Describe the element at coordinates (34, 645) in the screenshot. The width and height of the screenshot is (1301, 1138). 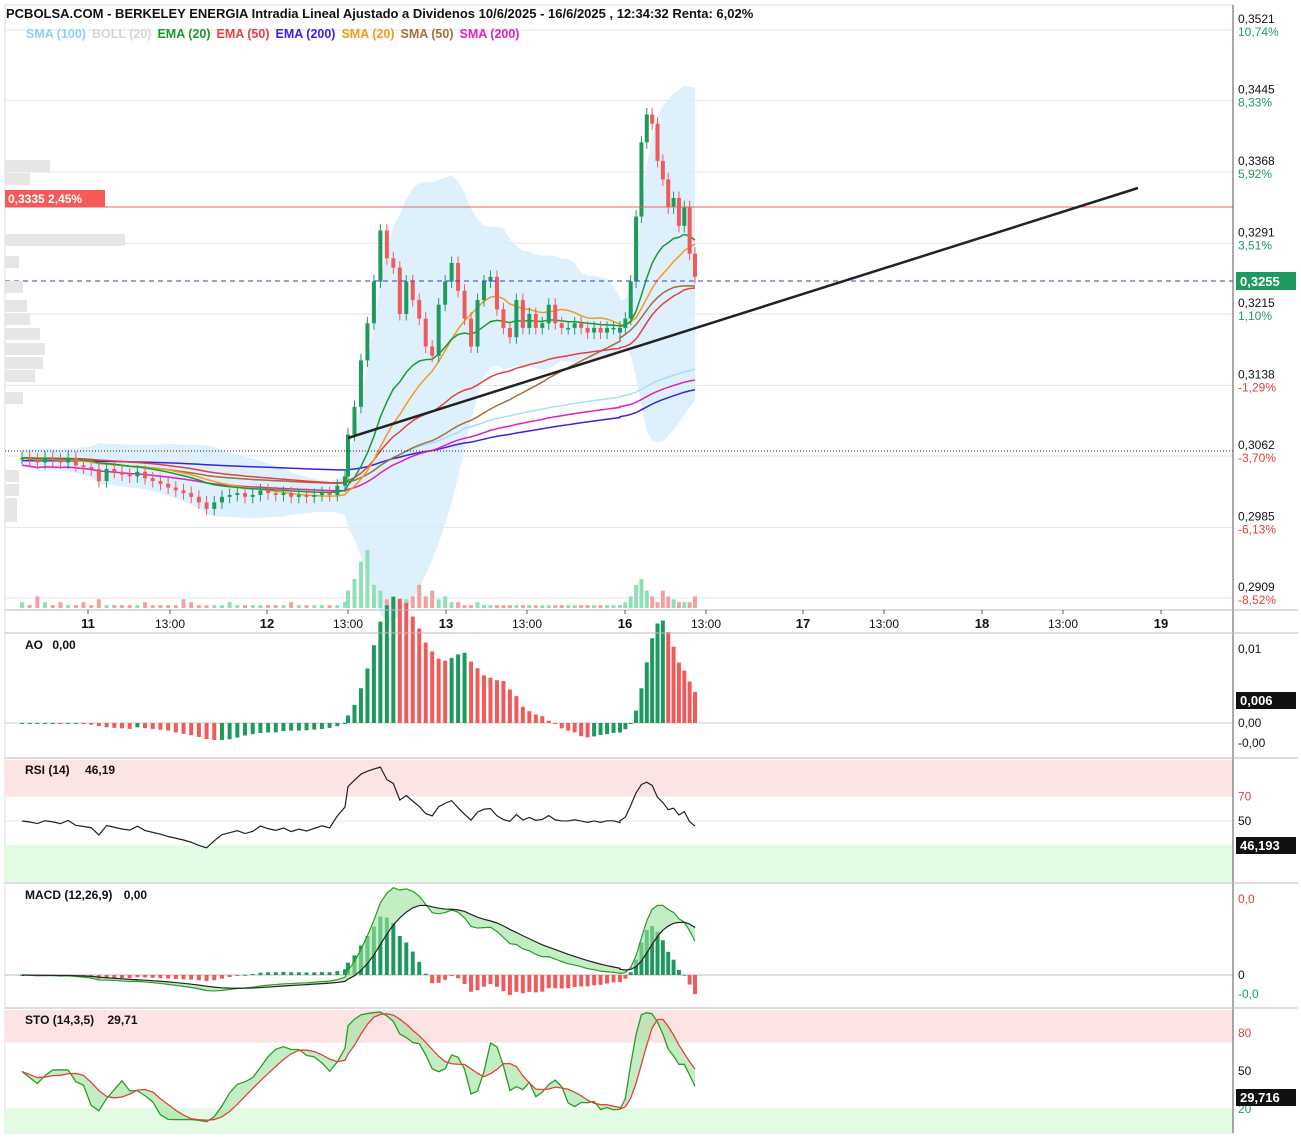
I see `ao-title: AO` at that location.